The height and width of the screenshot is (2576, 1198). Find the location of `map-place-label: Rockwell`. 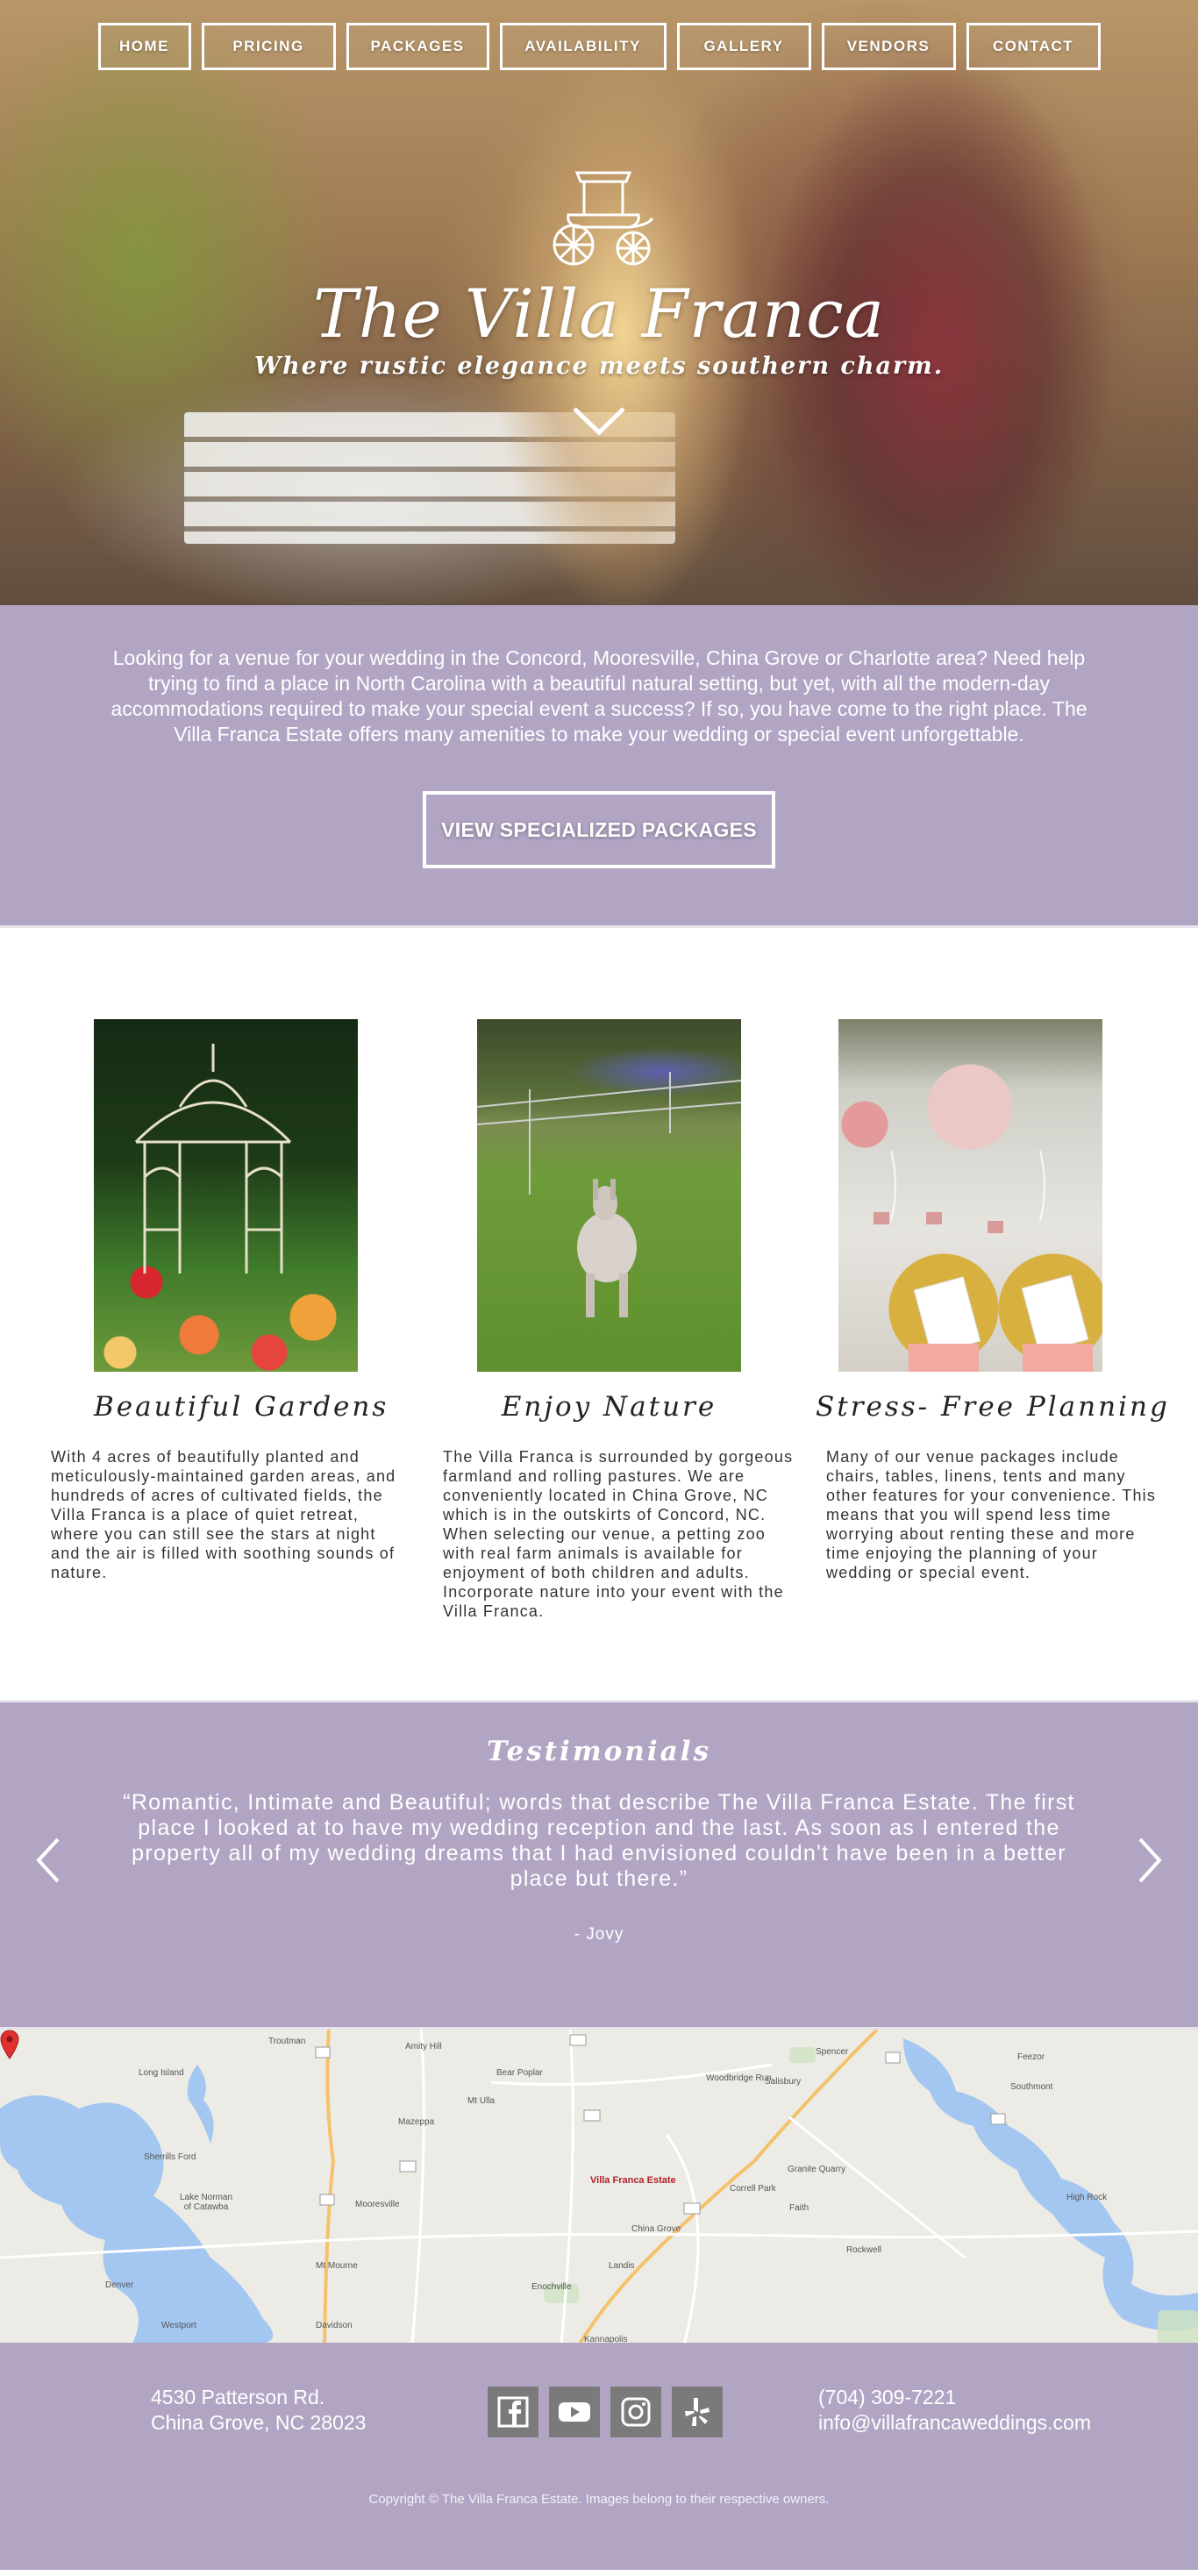

map-place-label: Rockwell is located at coordinates (864, 2250).